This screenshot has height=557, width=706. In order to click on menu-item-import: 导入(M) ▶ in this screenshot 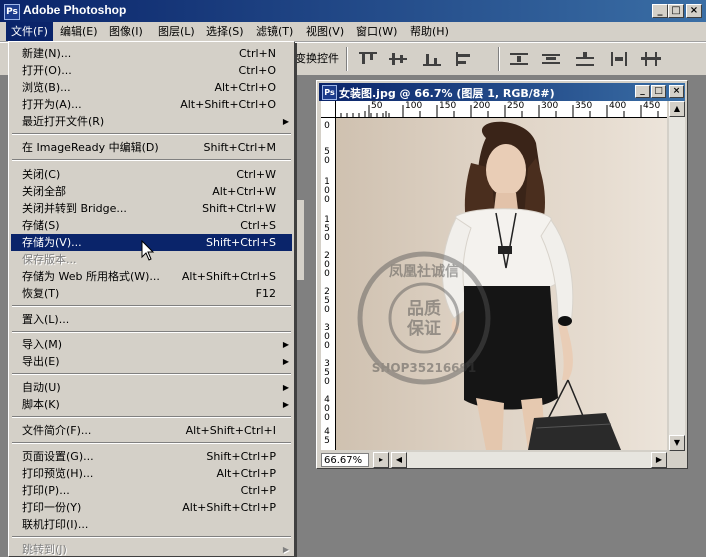, I will do `click(151, 344)`.